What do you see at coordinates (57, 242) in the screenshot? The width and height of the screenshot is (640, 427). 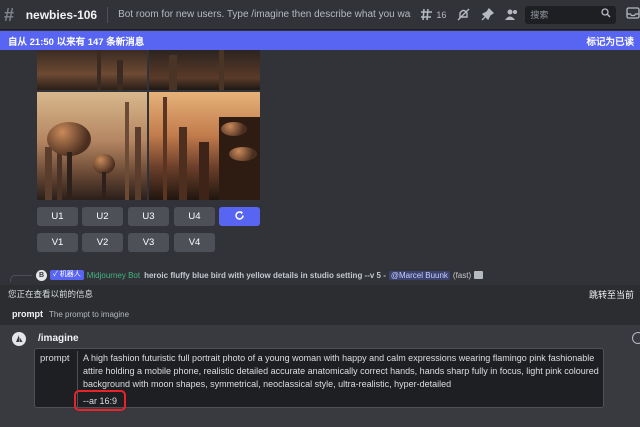 I see `variation-1-button: V1` at bounding box center [57, 242].